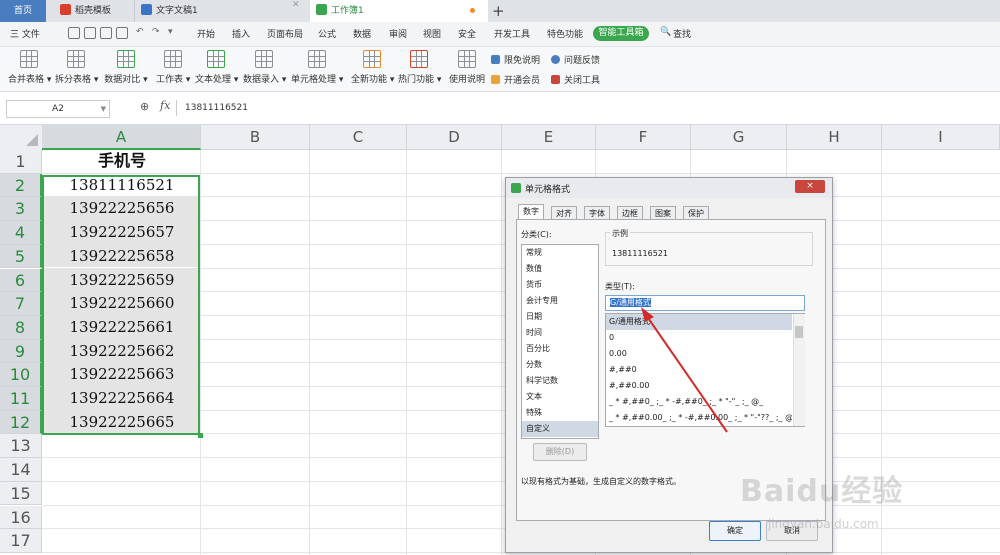 Image resolution: width=1000 pixels, height=555 pixels. Describe the element at coordinates (95, 11) in the screenshot. I see `tab-templates: 稻壳模板` at that location.